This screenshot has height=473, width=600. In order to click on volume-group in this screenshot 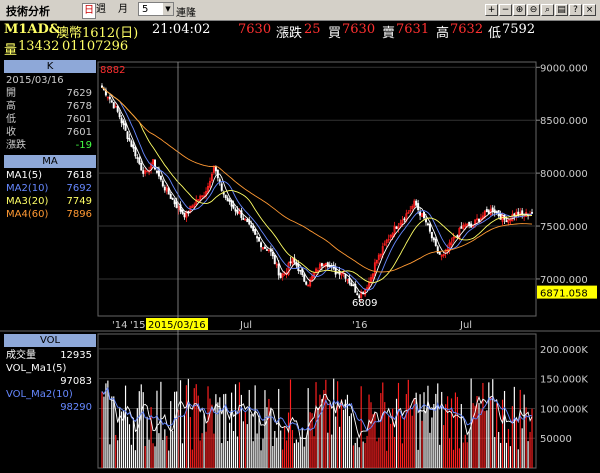, I will do `click(317, 423)`.